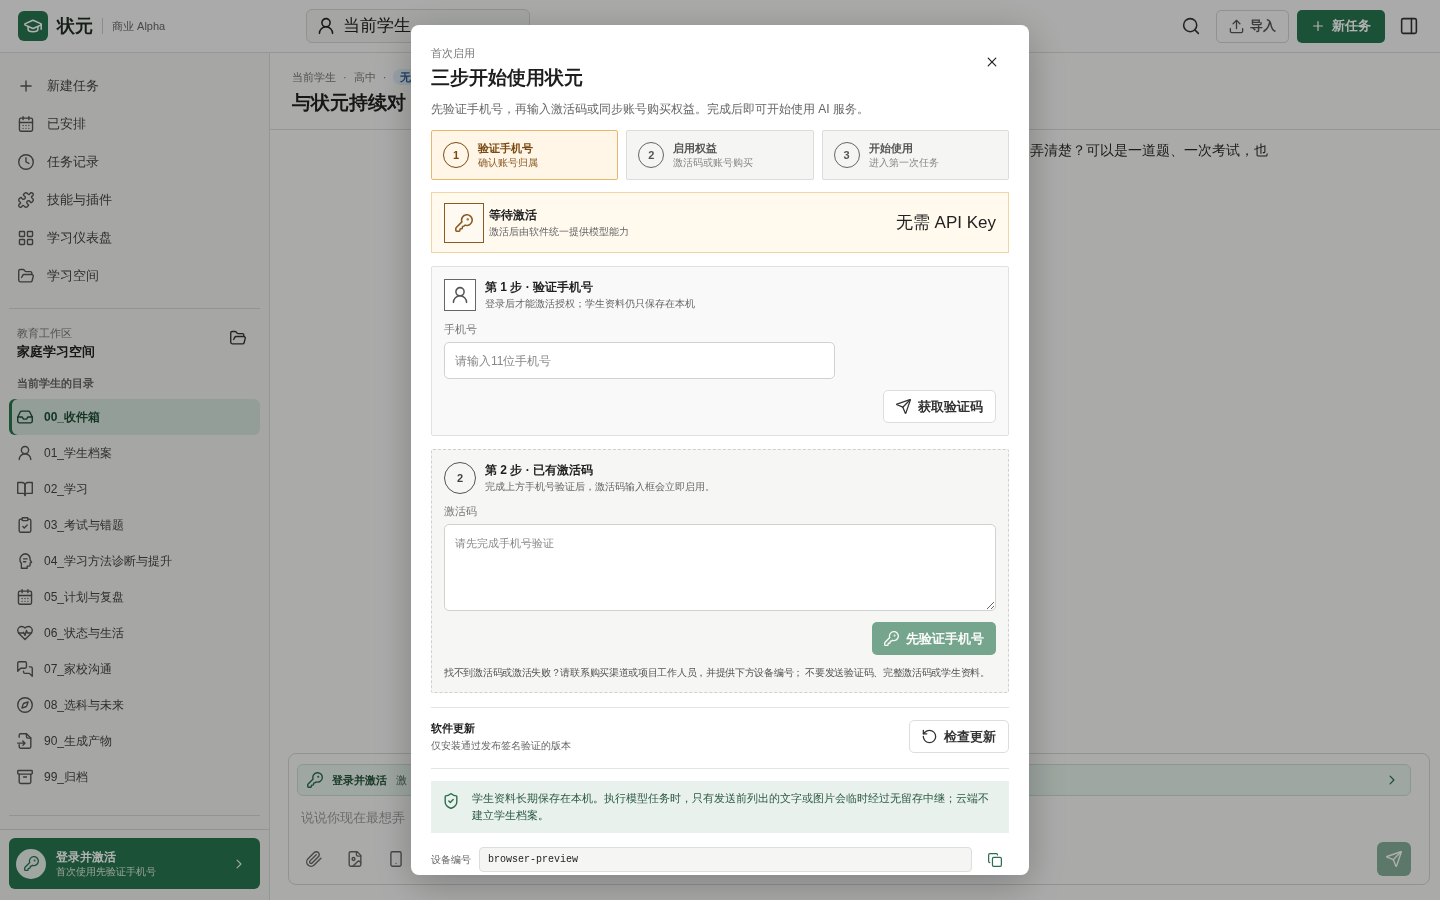 The image size is (1440, 900). Describe the element at coordinates (501, 746) in the screenshot. I see `update-subtitle: 仅安装通过发布签名验证的版本` at that location.